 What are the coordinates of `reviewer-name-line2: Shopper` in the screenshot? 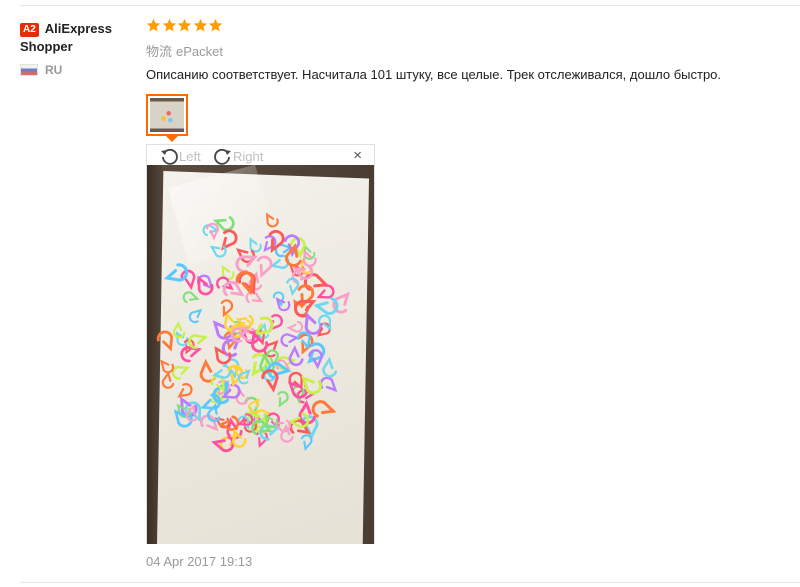 It's located at (46, 46).